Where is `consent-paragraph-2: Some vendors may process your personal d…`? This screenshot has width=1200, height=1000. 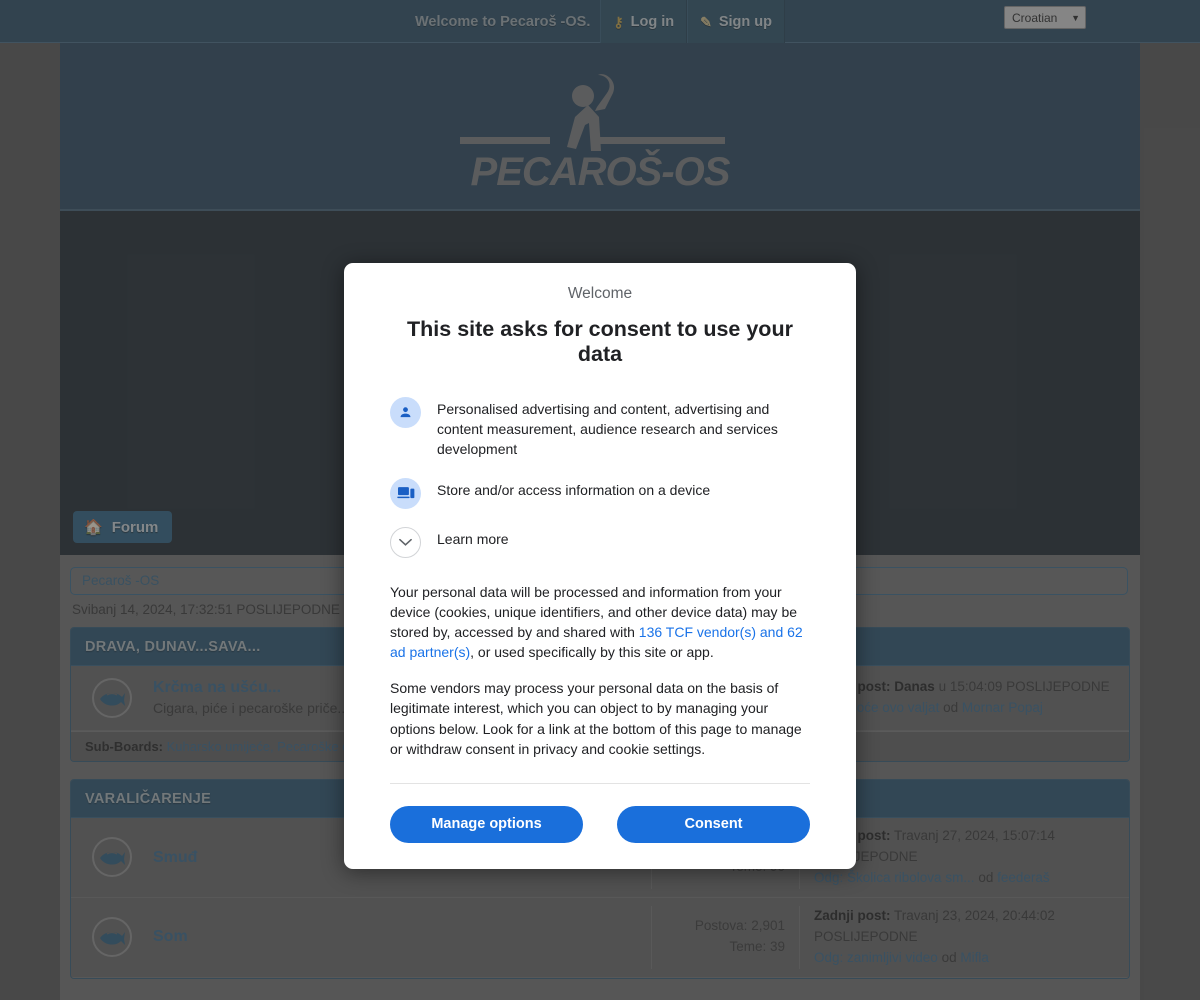
consent-paragraph-2: Some vendors may process your personal d… is located at coordinates (596, 718).